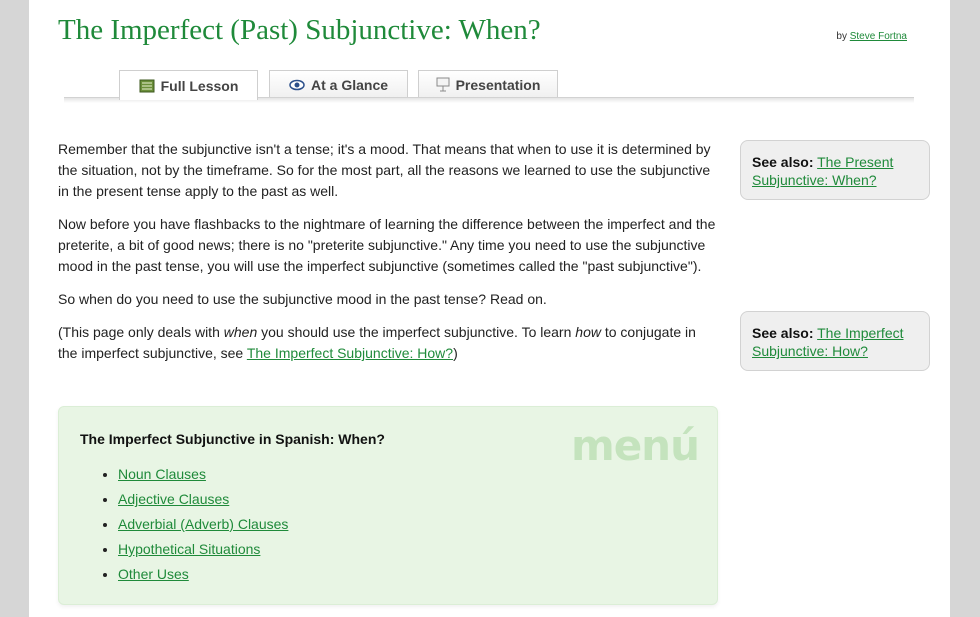 The image size is (980, 617). What do you see at coordinates (189, 549) in the screenshot?
I see `menu-link-hypothetical-situations: Hypothetical Situations` at bounding box center [189, 549].